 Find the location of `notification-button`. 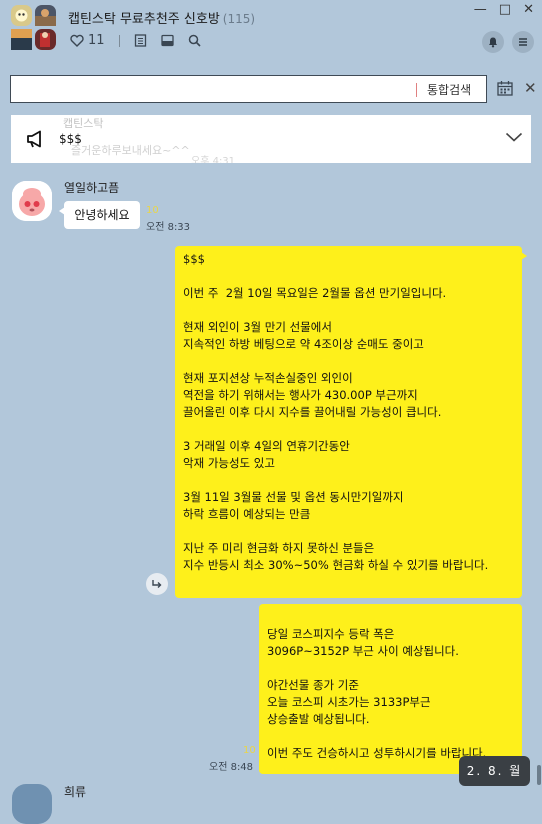

notification-button is located at coordinates (493, 42).